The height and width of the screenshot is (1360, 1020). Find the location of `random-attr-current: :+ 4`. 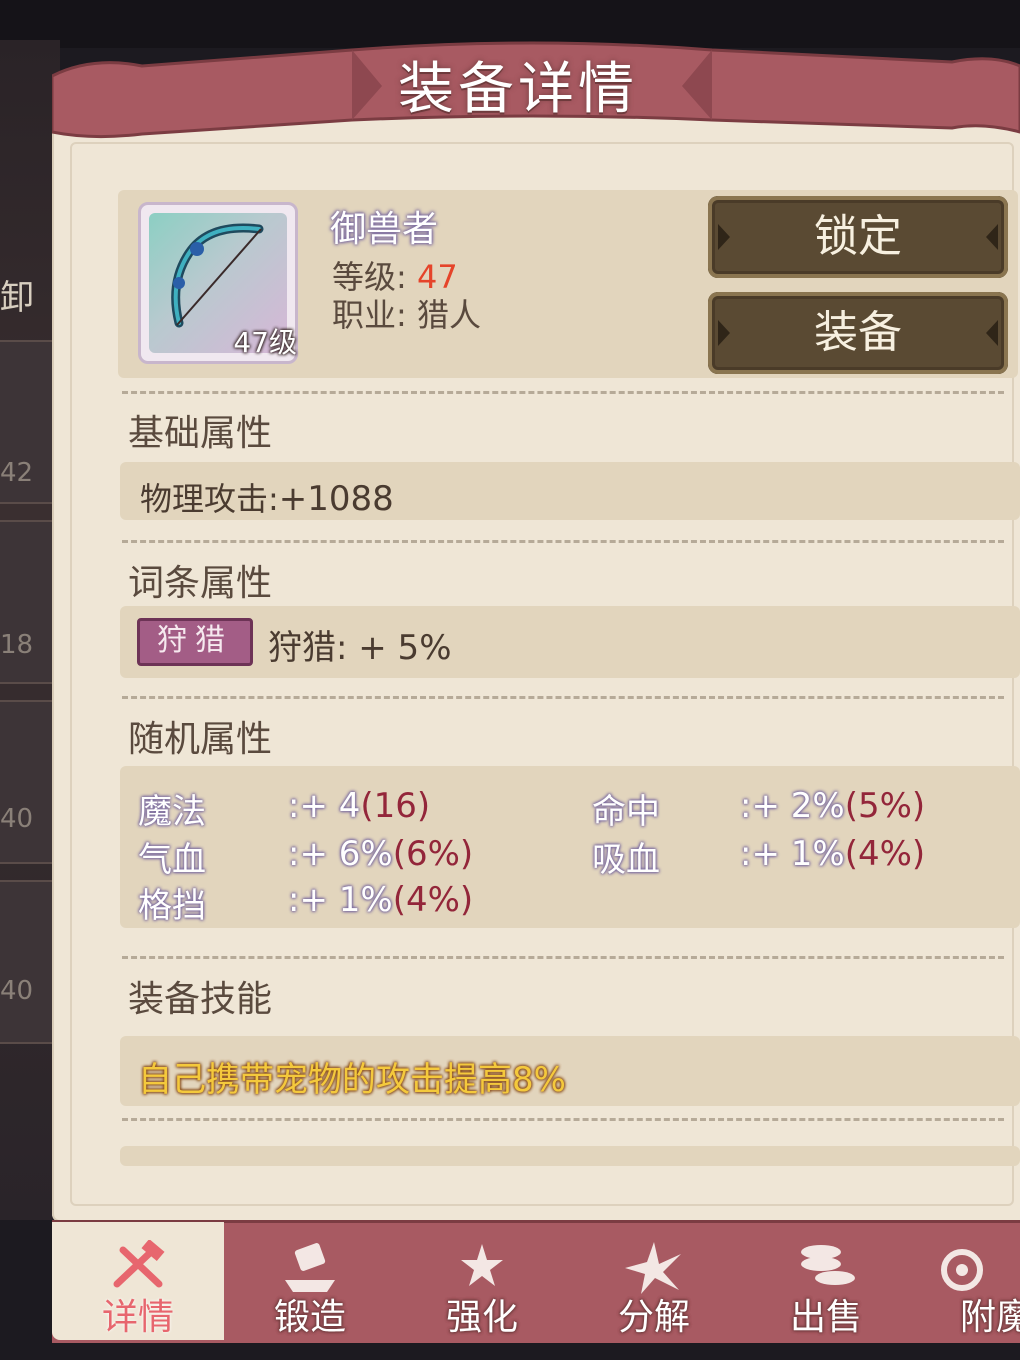

random-attr-current: :+ 4 is located at coordinates (324, 806).